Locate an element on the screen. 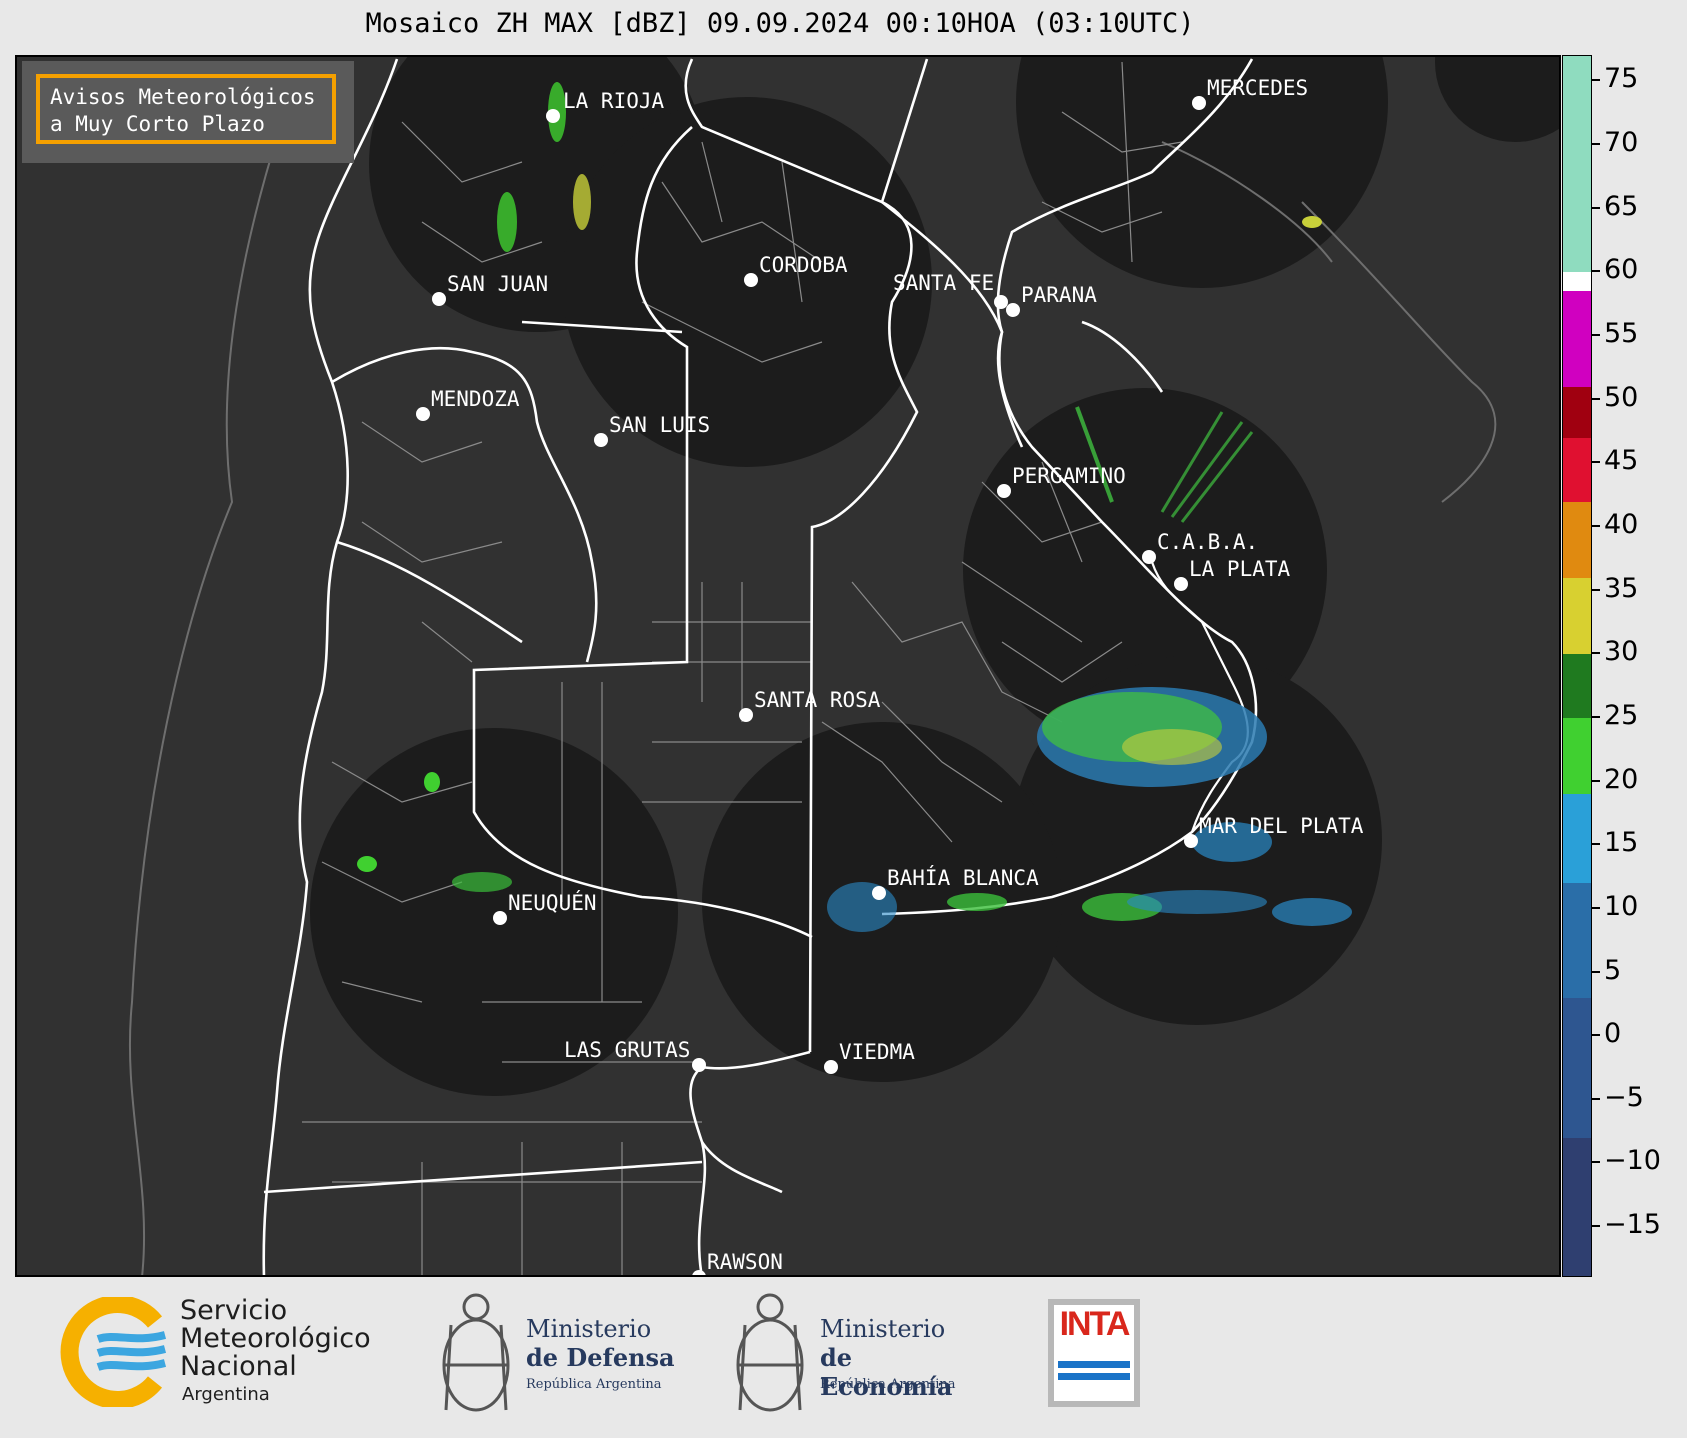  colorbar-tick-label: −5 is located at coordinates (1624, 1097).